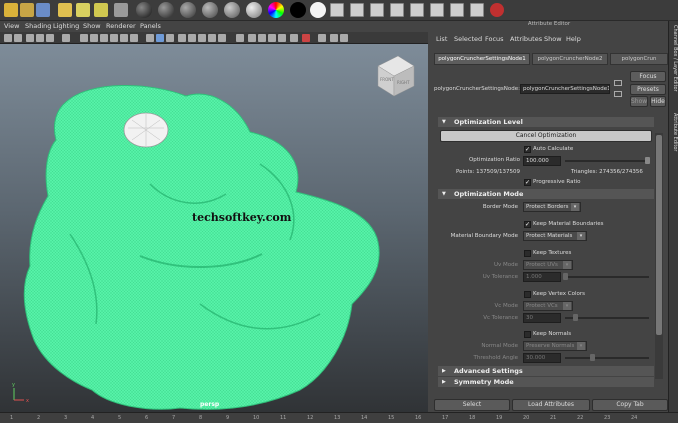 This screenshot has width=678, height=423. What do you see at coordinates (65, 10) in the screenshot?
I see `move-tool-icon` at bounding box center [65, 10].